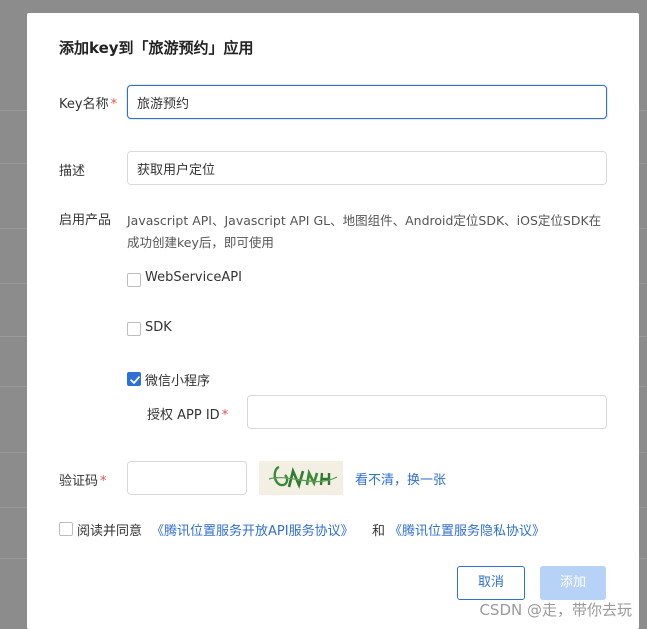  Describe the element at coordinates (467, 529) in the screenshot. I see `privacy-agreement-link: 《腾讯位置服务隐私协议》` at that location.